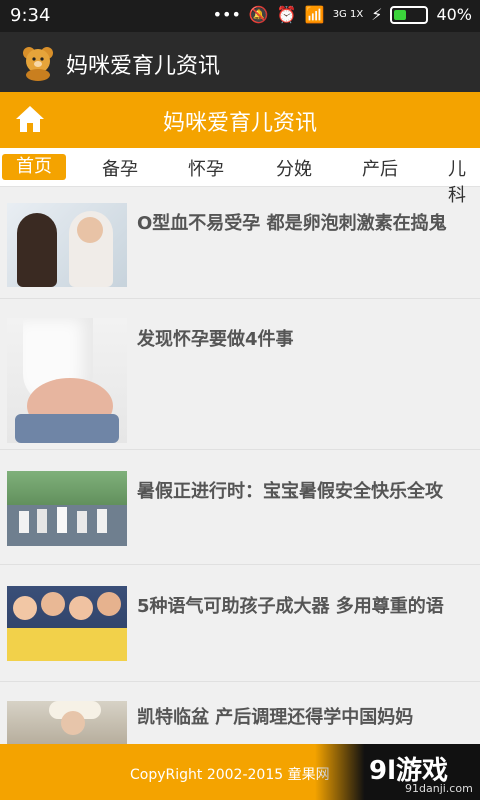  I want to click on battery-icon, so click(409, 14).